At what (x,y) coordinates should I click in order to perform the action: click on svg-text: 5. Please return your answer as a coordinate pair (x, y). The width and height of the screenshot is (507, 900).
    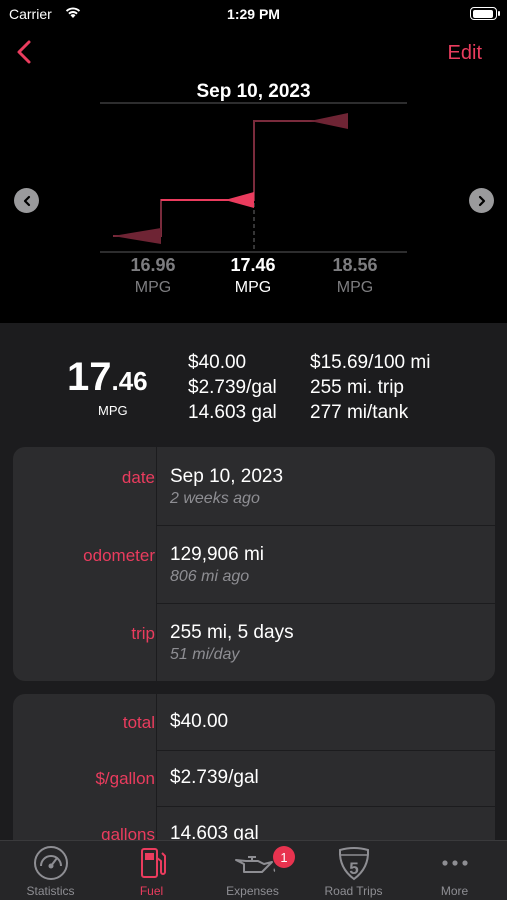
    Looking at the image, I should click on (353, 868).